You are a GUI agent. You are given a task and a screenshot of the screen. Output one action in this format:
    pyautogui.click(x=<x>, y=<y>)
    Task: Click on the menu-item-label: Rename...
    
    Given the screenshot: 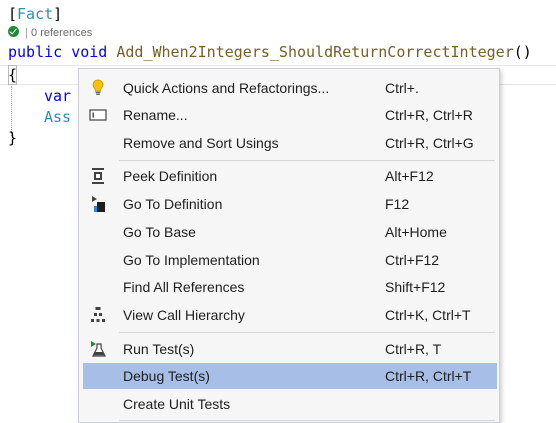 What is the action you would take?
    pyautogui.click(x=155, y=115)
    